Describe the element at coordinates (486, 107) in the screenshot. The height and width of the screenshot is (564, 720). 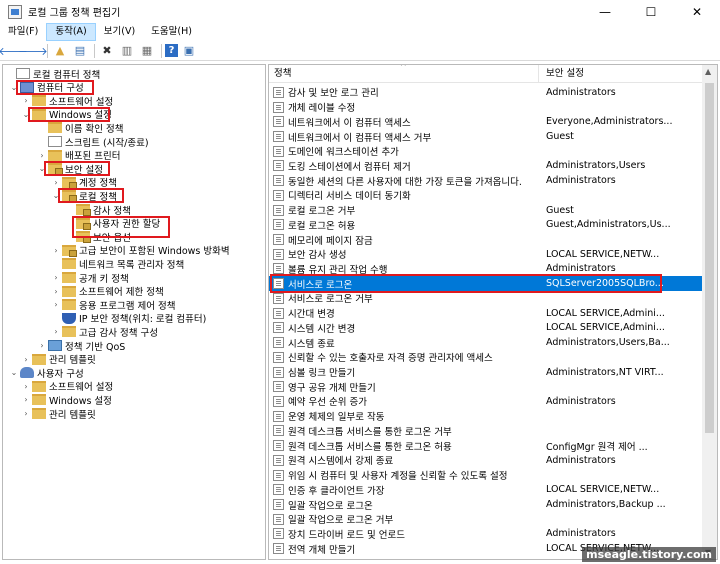
I see `policy-row: 개체 레이블 수정` at that location.